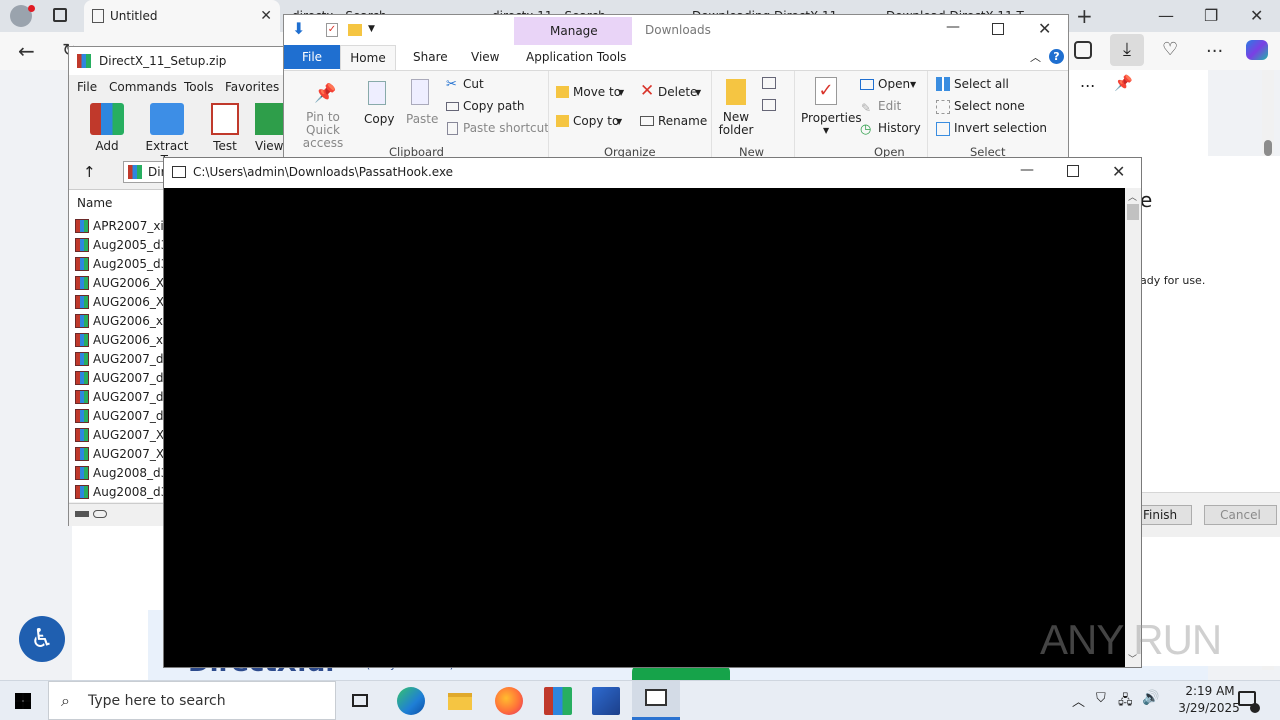 This screenshot has width=1280, height=720. Describe the element at coordinates (1073, 171) in the screenshot. I see `console-maximize-button` at that location.